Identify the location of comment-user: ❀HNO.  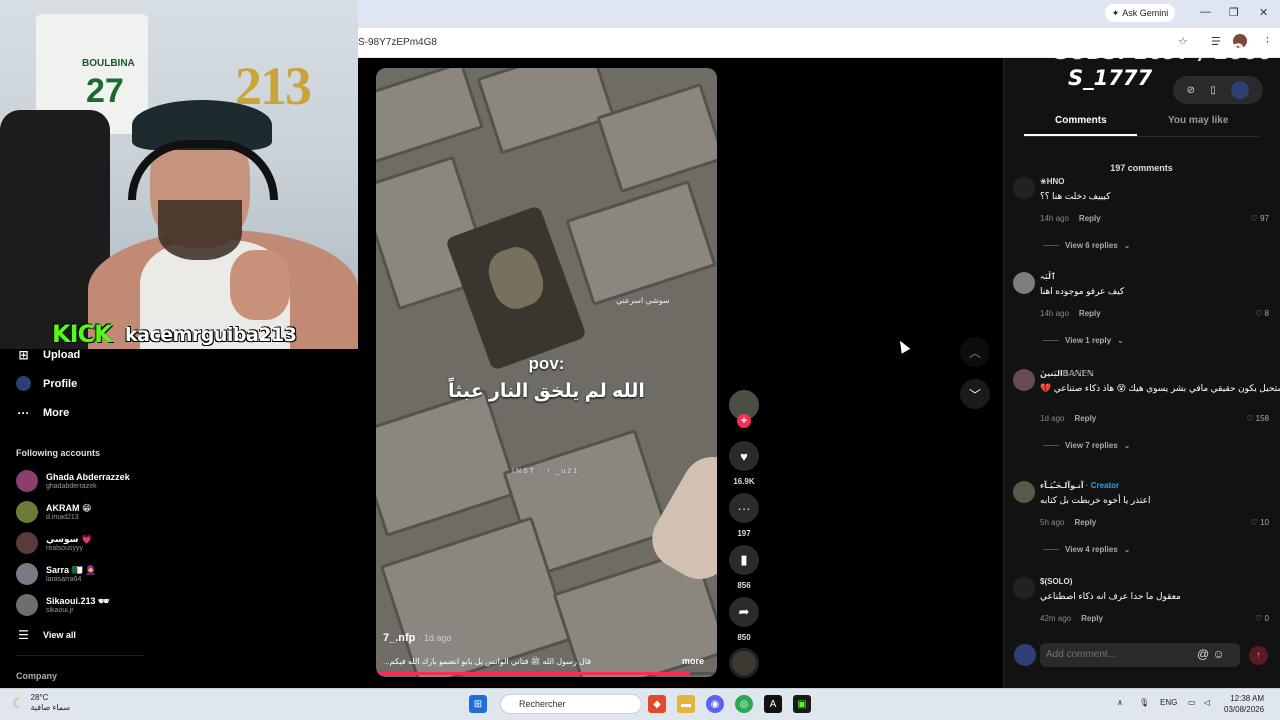
(1052, 181).